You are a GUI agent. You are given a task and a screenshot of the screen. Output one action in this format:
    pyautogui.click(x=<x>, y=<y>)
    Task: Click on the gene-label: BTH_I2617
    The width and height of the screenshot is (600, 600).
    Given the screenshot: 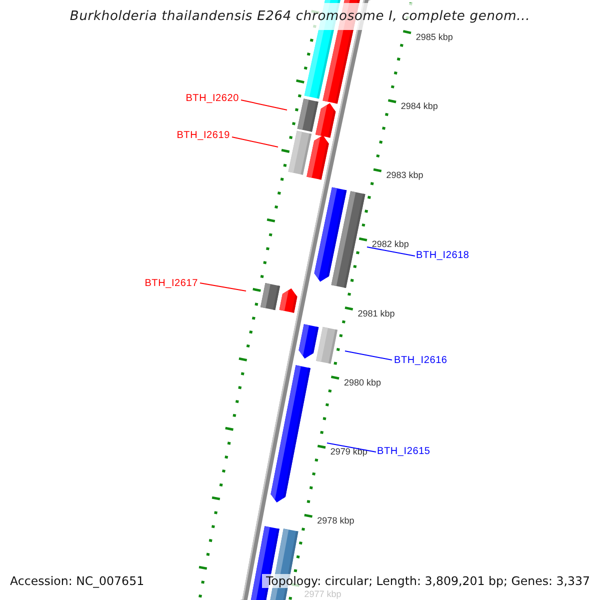 What is the action you would take?
    pyautogui.click(x=171, y=283)
    